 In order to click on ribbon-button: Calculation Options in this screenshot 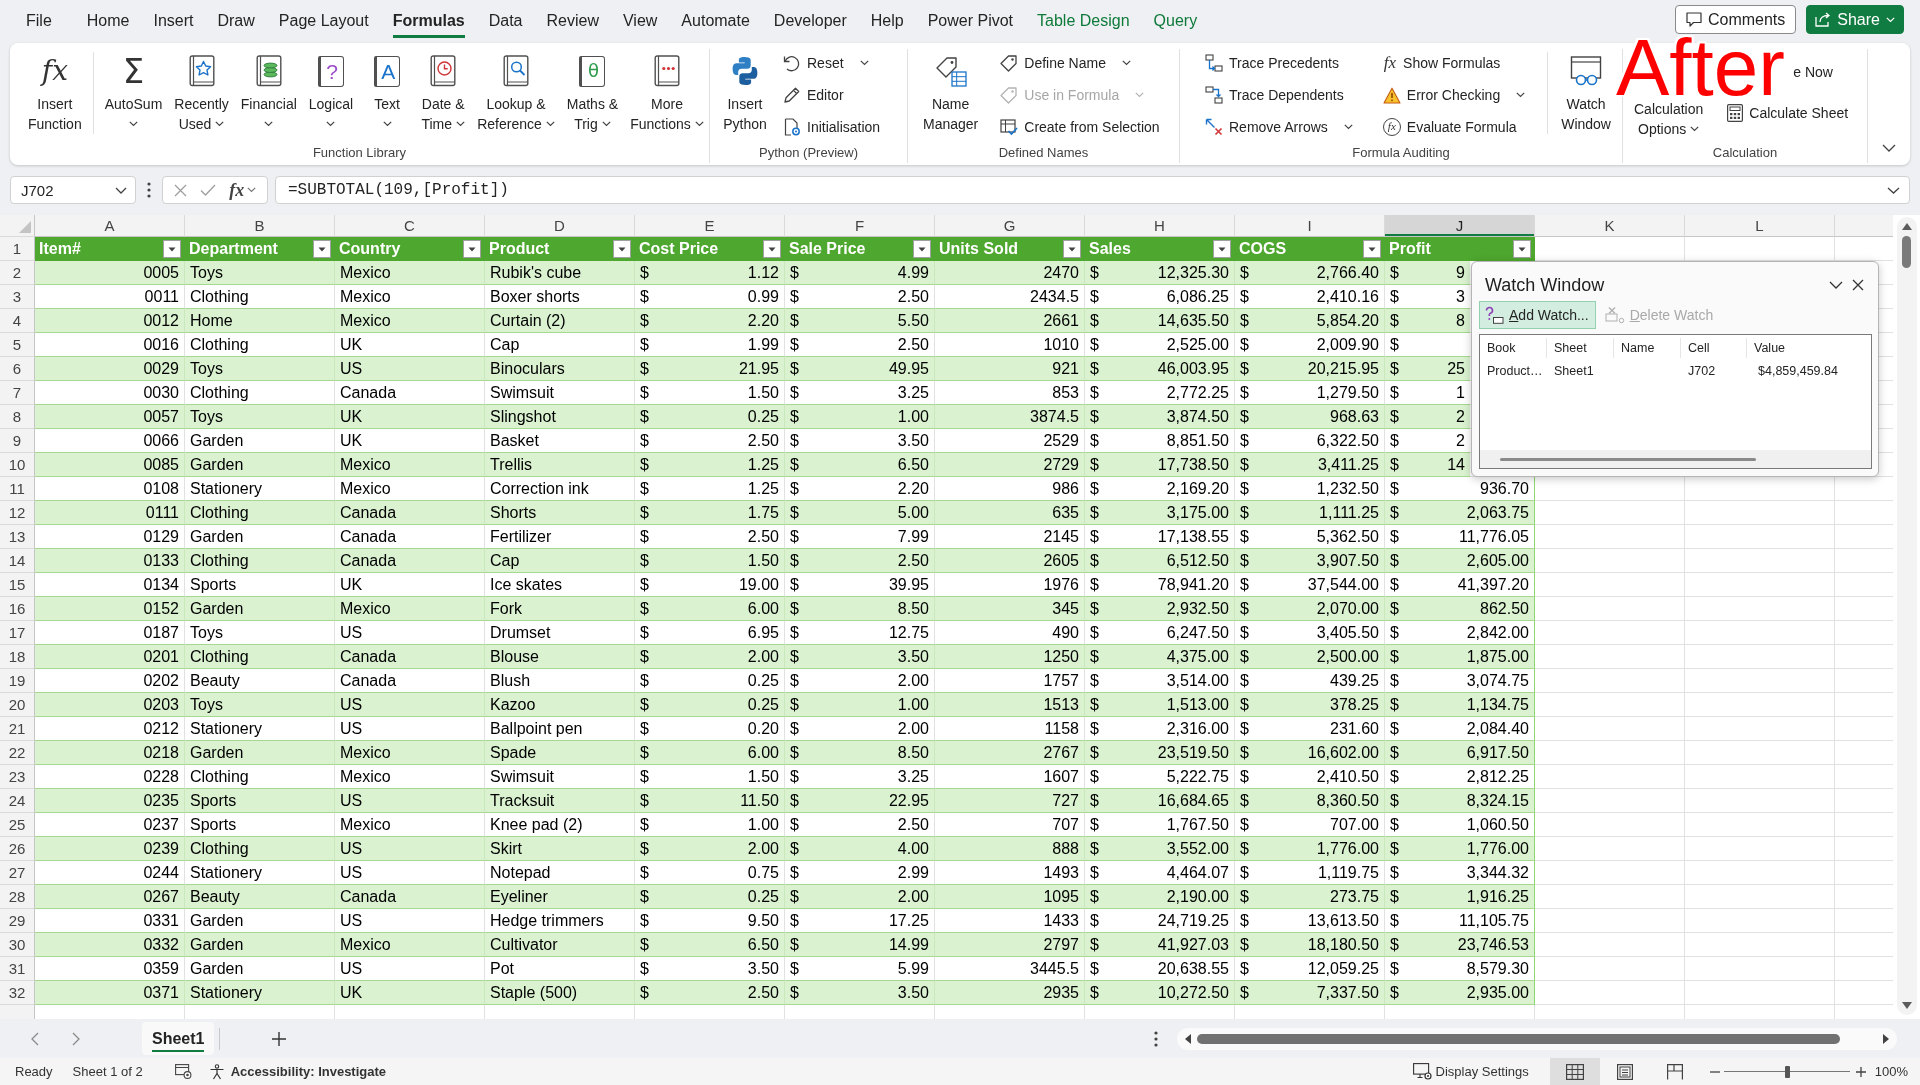, I will do `click(1669, 119)`.